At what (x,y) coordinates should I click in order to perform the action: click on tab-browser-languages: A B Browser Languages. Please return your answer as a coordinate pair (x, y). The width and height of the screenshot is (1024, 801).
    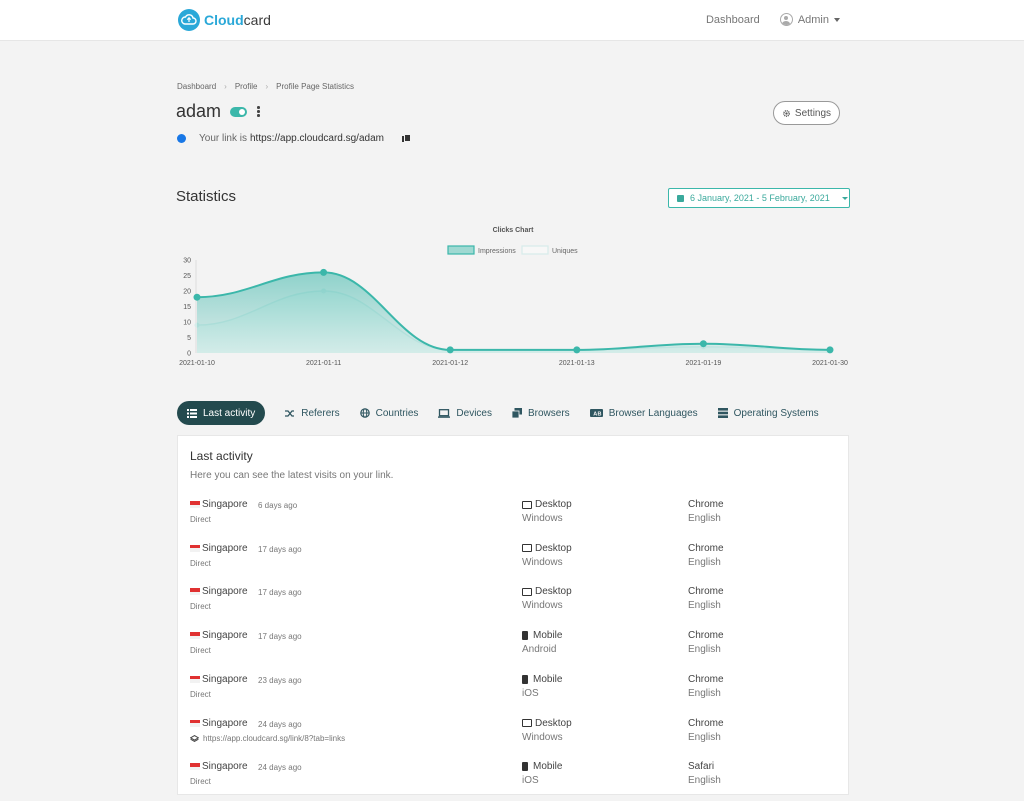
    Looking at the image, I should click on (643, 413).